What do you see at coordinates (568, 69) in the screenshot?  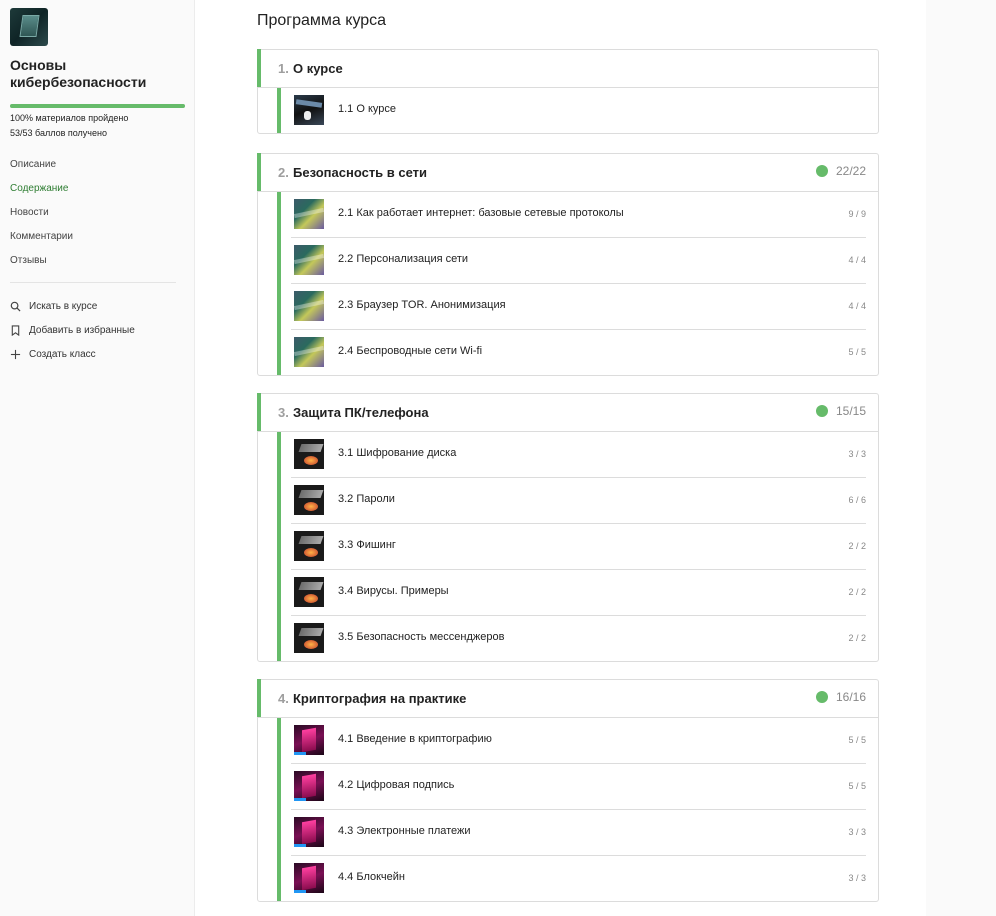 I see `section-header: 1. О курсе` at bounding box center [568, 69].